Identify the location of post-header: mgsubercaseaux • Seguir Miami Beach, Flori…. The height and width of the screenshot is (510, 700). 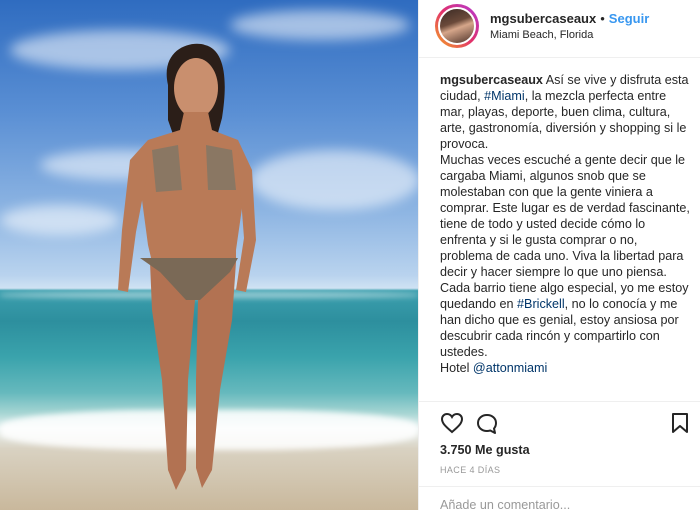
(559, 29).